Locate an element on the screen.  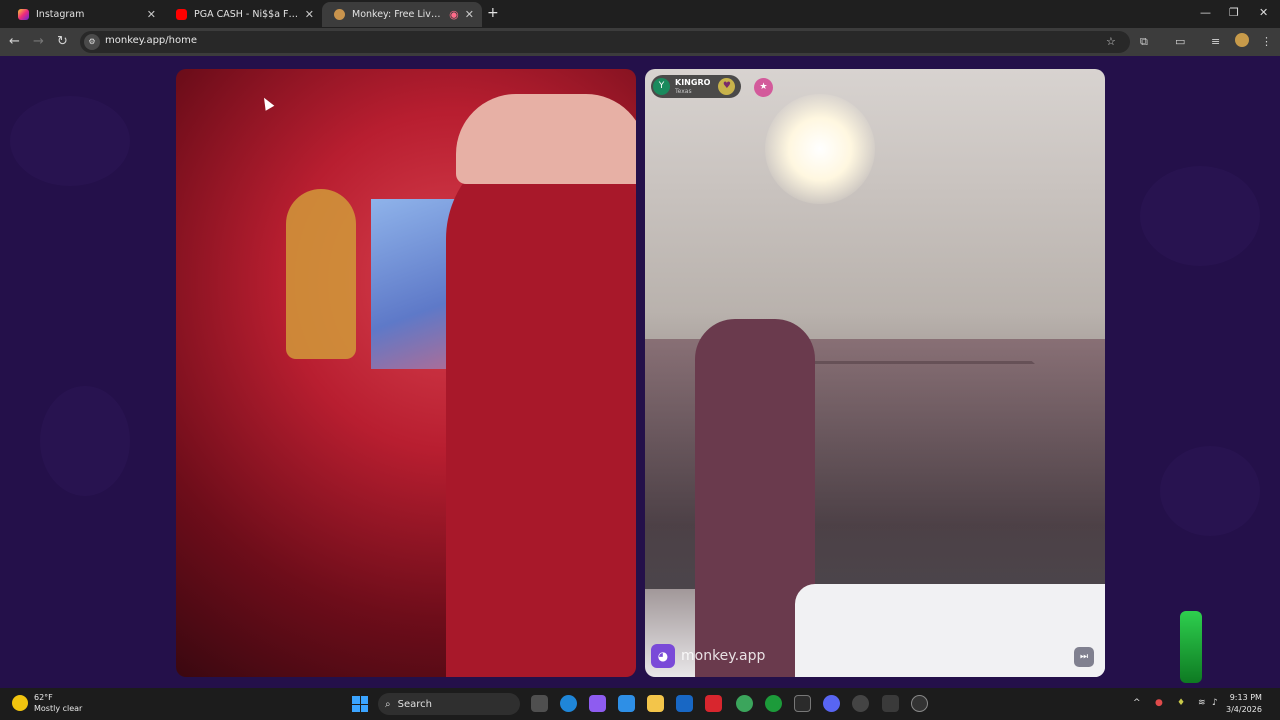
browser-toolbar: ← → ↻ ⚙ monkey.app/home ☆ ⧉ ▭ ≡ ⋮ is located at coordinates (640, 42).